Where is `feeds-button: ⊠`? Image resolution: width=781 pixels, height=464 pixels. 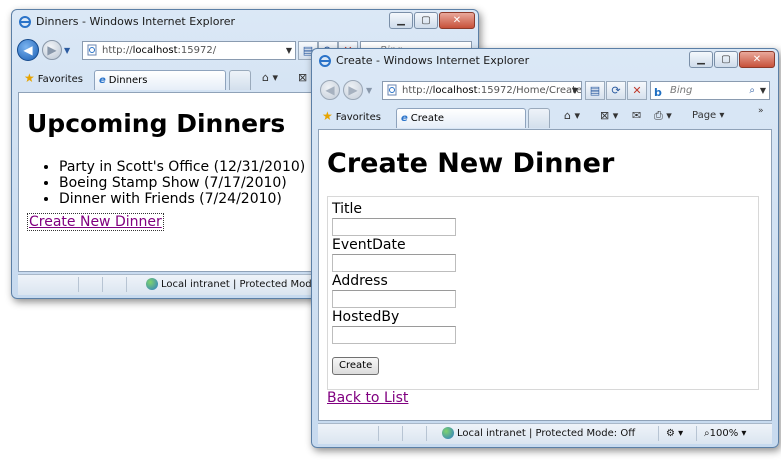 feeds-button: ⊠ is located at coordinates (302, 78).